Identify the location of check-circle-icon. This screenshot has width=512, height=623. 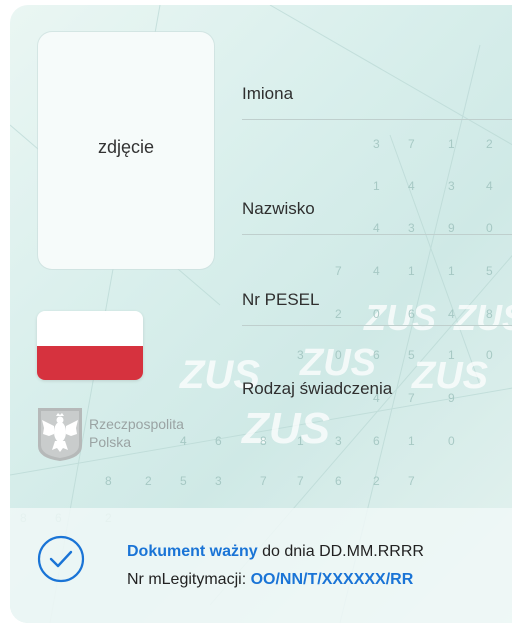
(61, 559).